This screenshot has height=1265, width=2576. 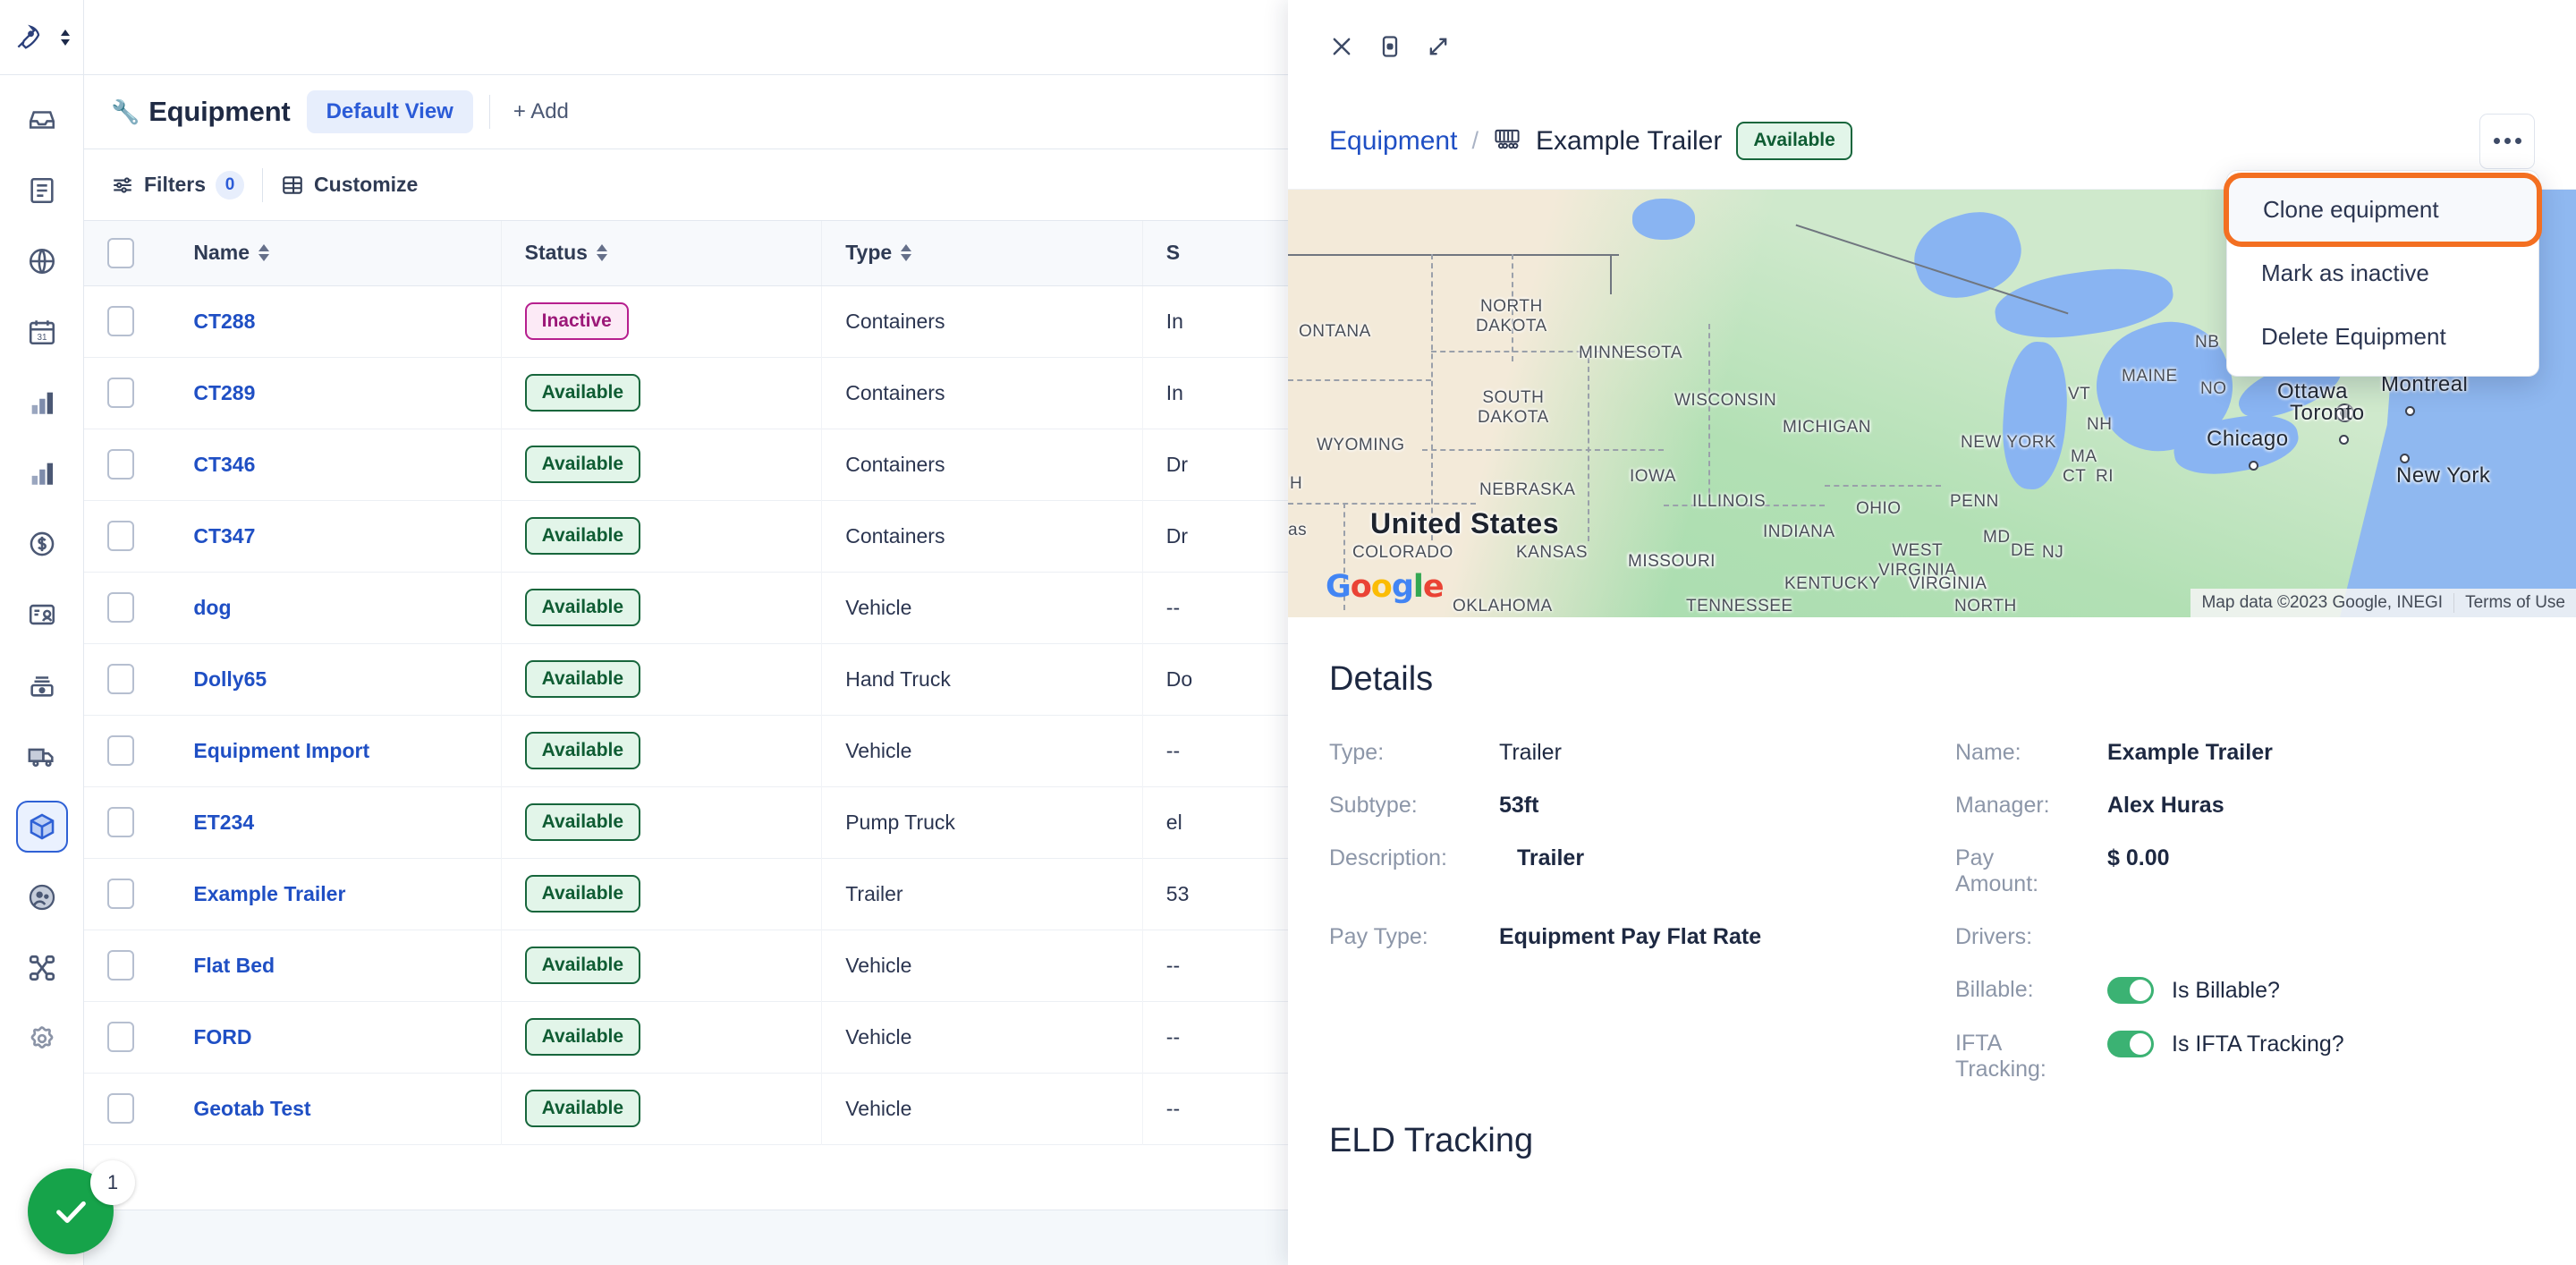 What do you see at coordinates (686, 321) in the screenshot?
I see `table-row: CT288 Inactive Containers In` at bounding box center [686, 321].